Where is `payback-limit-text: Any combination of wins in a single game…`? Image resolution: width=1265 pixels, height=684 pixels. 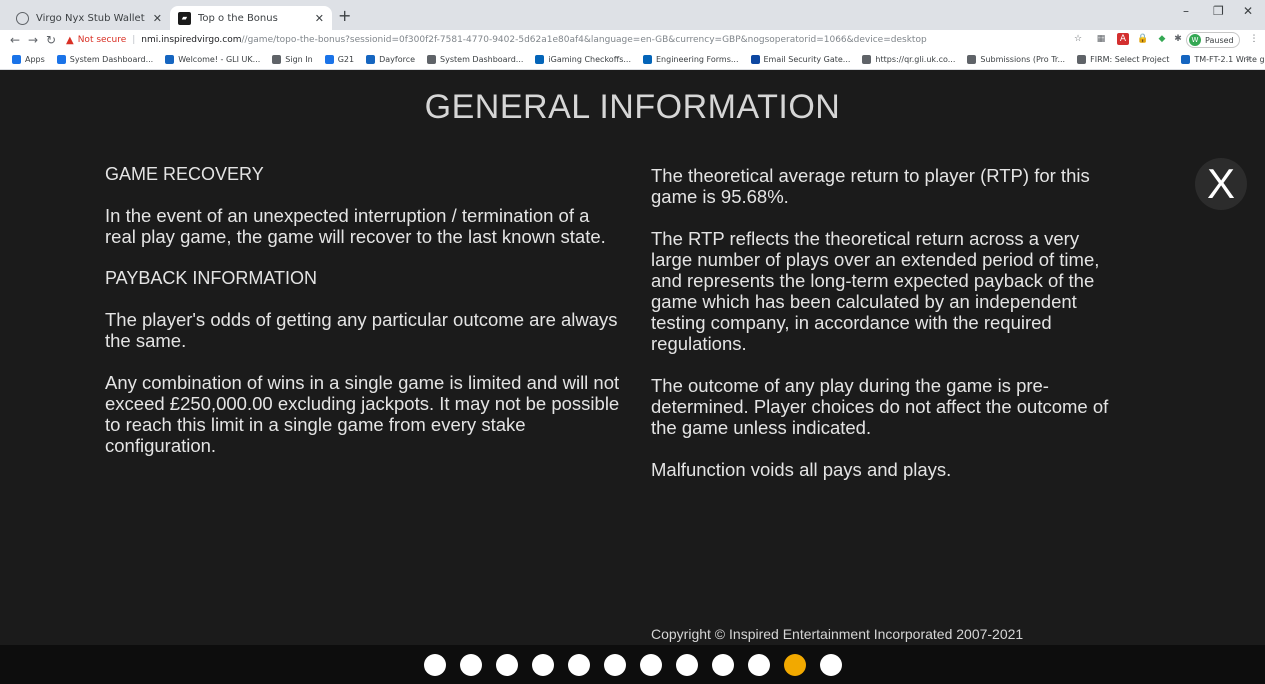 payback-limit-text: Any combination of wins in a single game… is located at coordinates (362, 414).